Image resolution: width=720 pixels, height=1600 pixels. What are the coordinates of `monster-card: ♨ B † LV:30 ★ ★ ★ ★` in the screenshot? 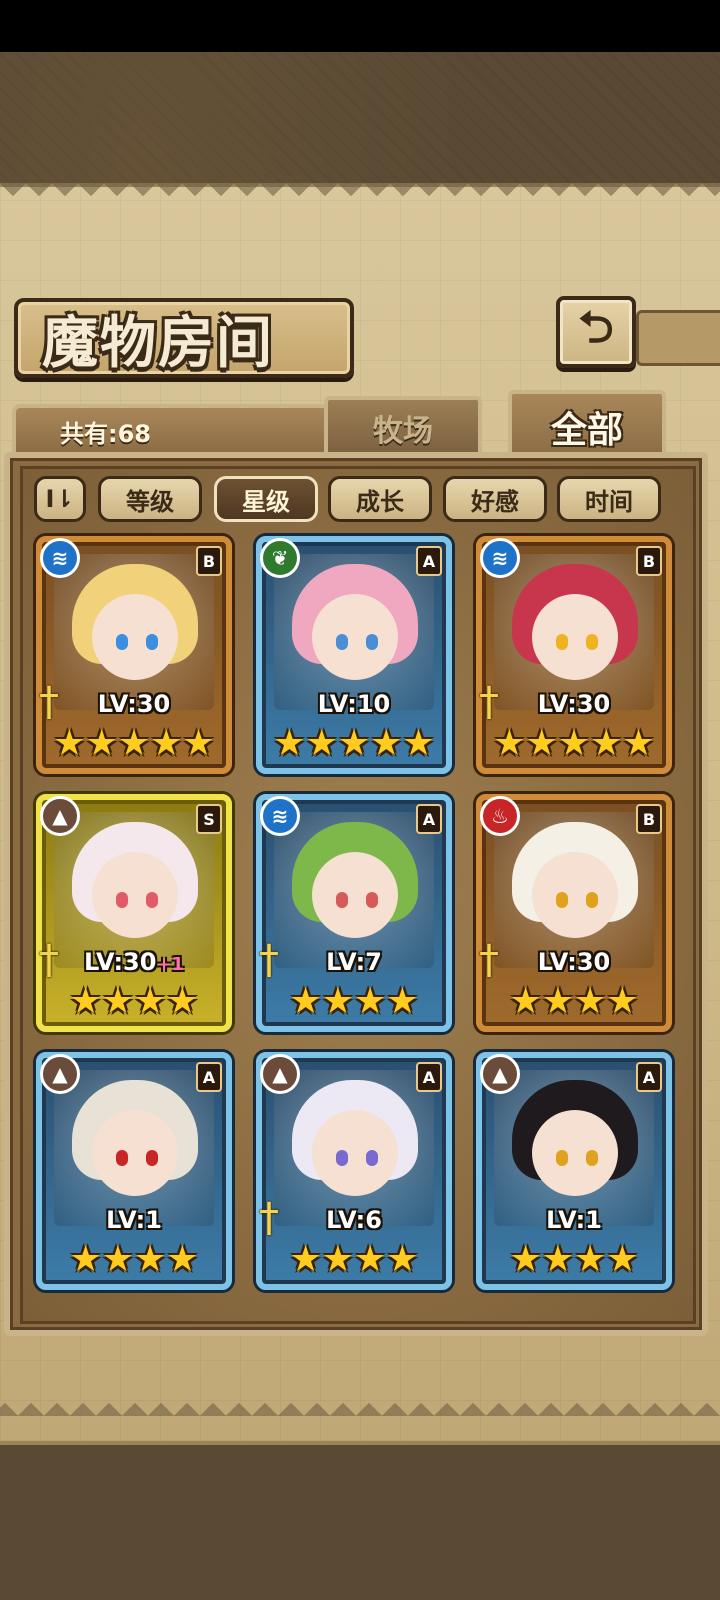 It's located at (574, 913).